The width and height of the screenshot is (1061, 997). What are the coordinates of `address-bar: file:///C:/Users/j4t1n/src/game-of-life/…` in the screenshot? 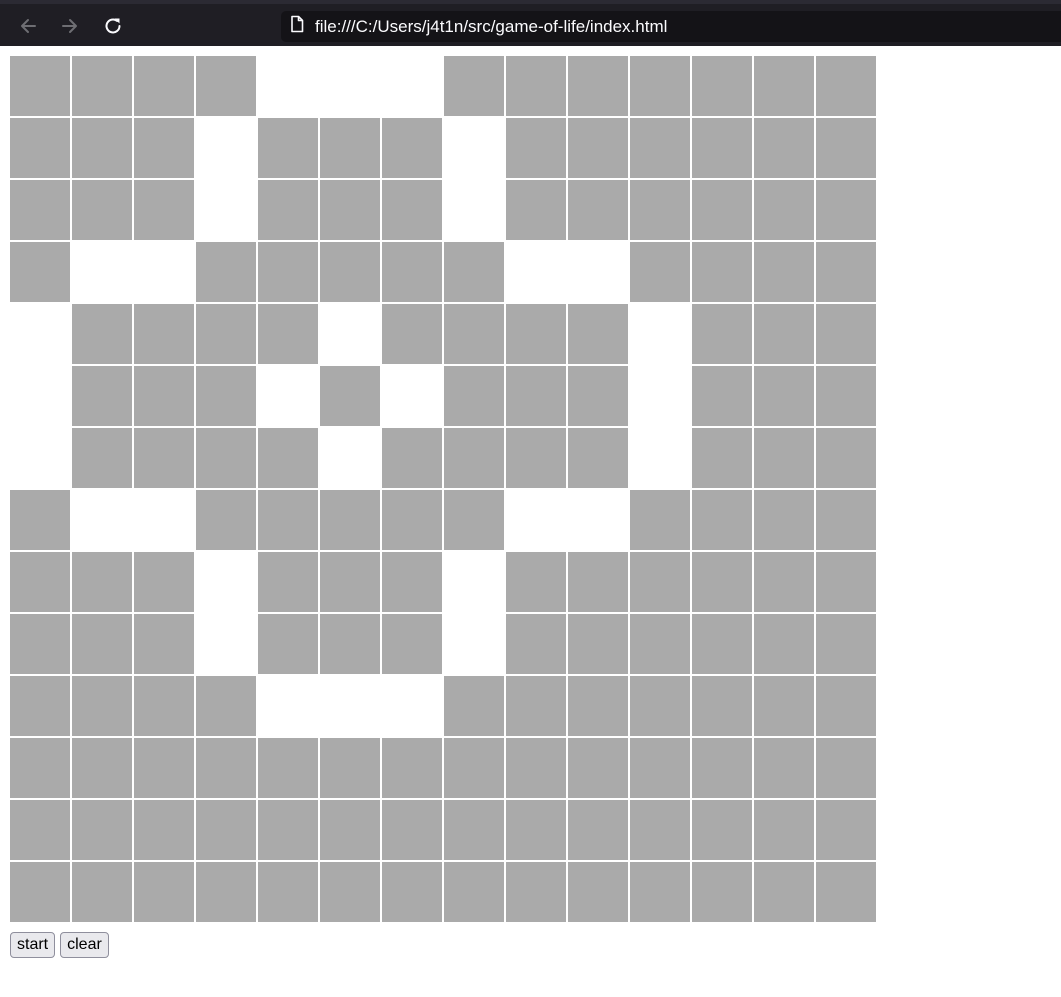 It's located at (671, 26).